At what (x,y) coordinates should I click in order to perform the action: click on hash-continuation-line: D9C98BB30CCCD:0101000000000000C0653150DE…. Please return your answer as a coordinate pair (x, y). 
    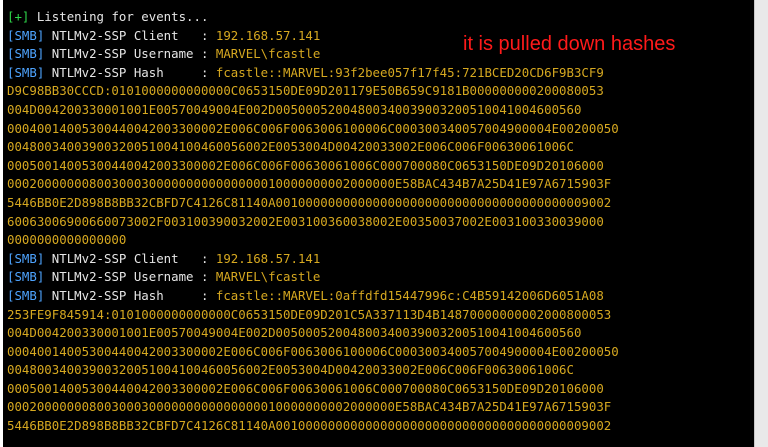
    Looking at the image, I should click on (305, 91).